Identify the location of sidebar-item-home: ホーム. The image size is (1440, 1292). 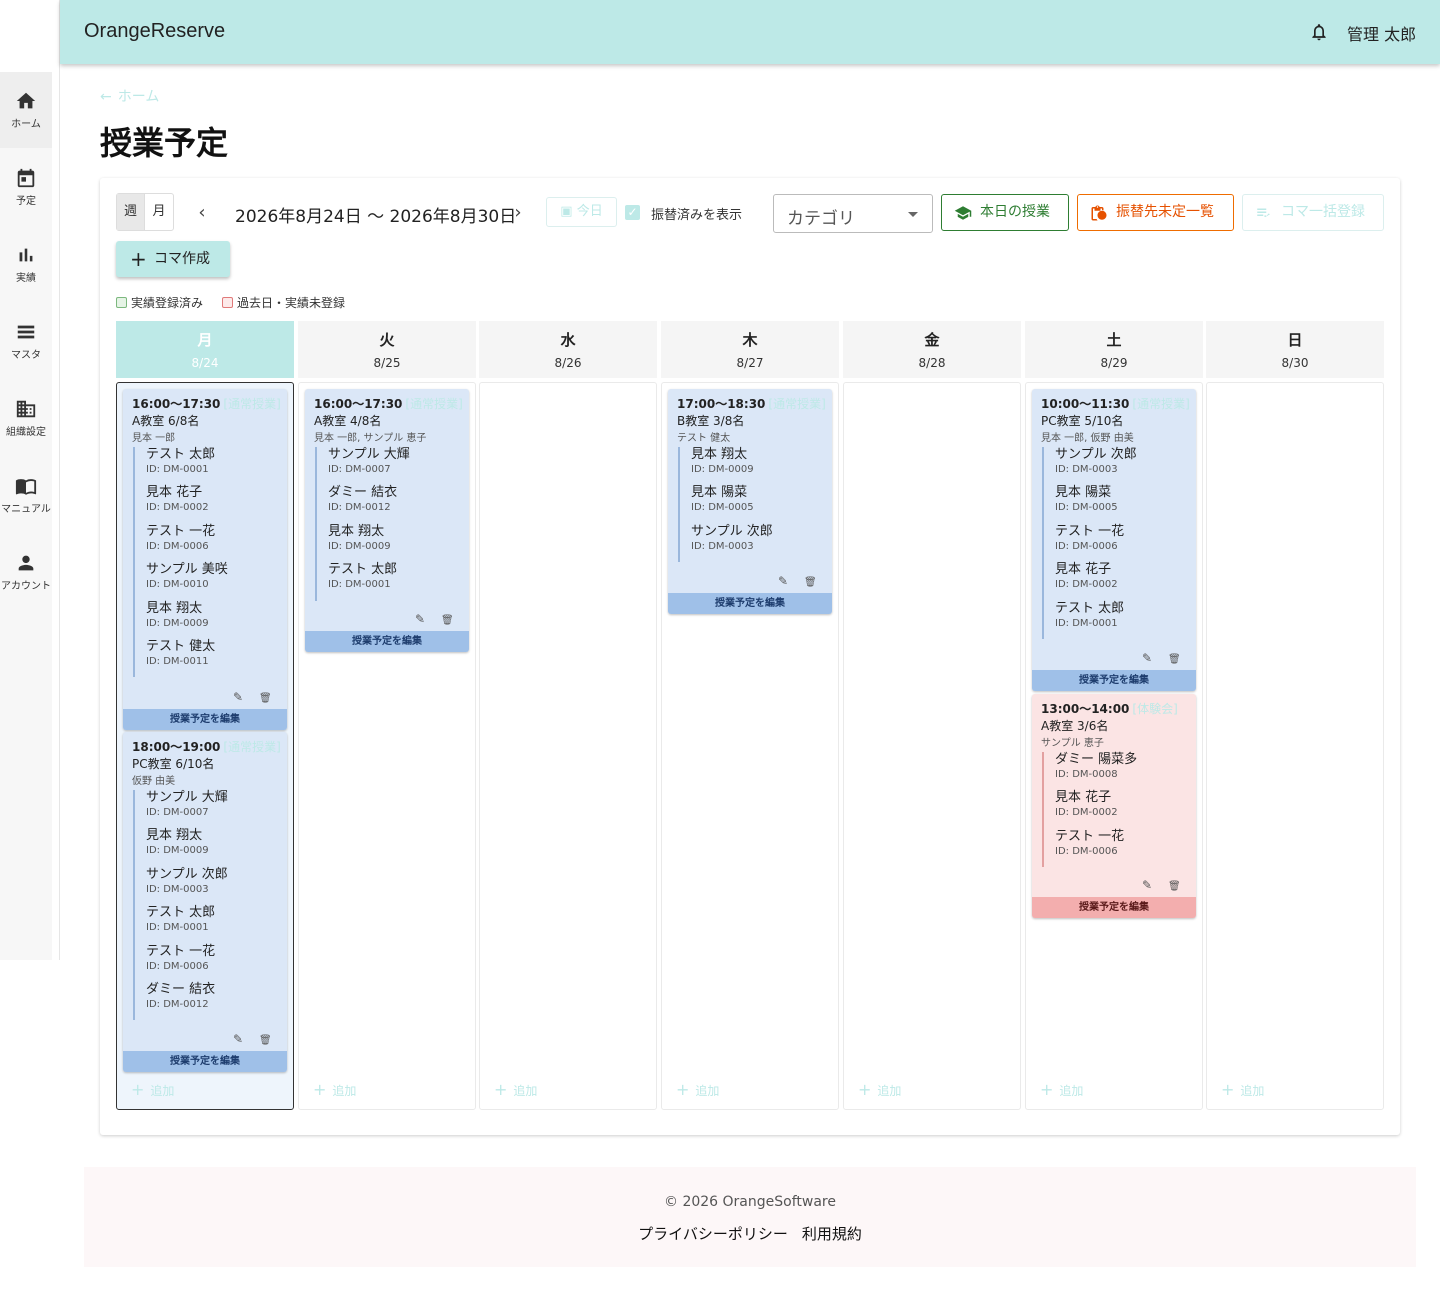
(26, 110).